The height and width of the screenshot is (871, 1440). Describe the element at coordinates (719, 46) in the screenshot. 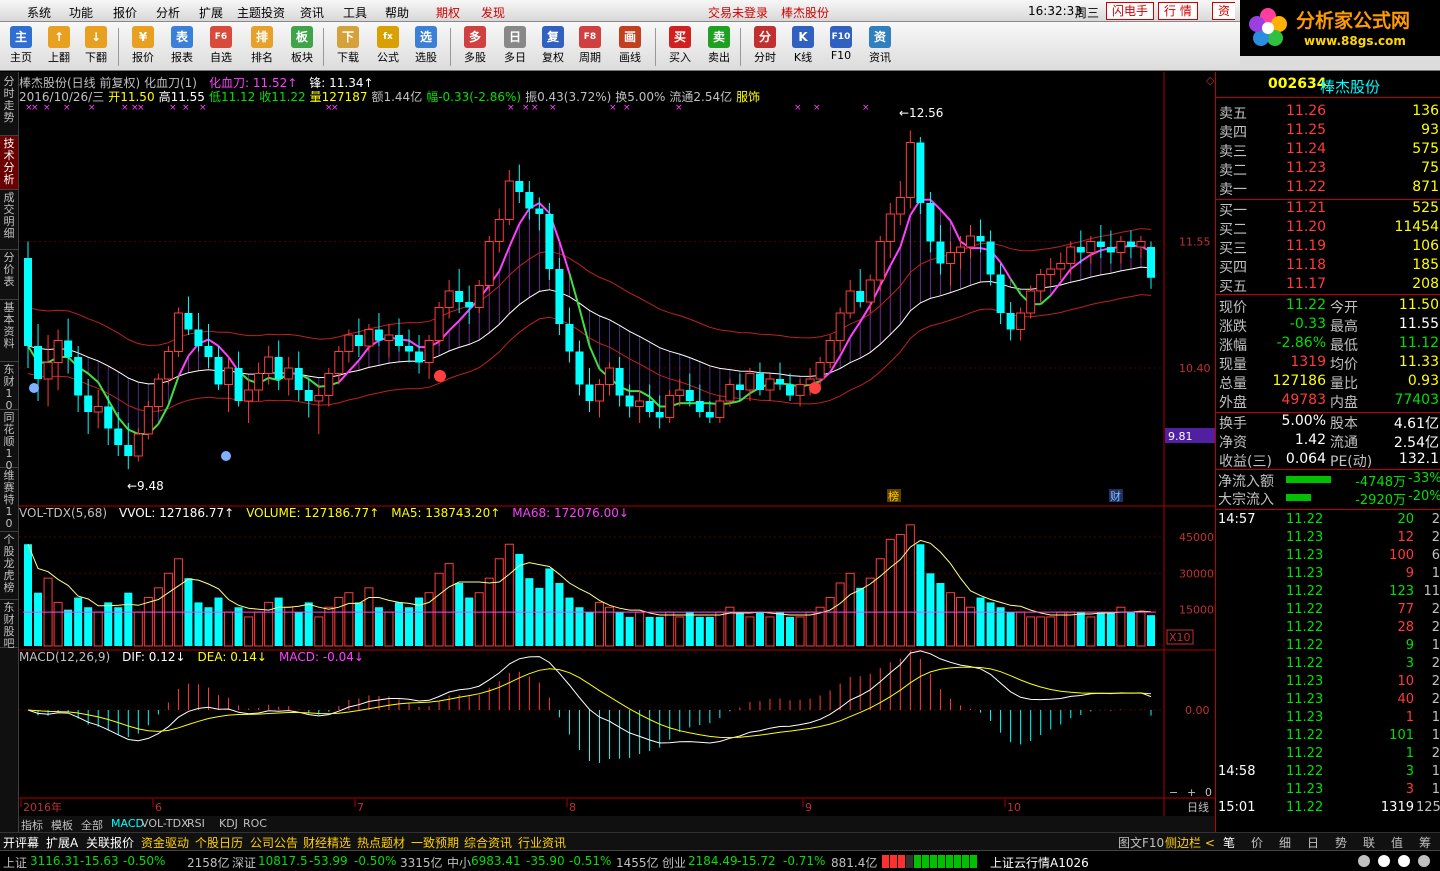

I see `toolbar-button-17: 卖卖出` at that location.